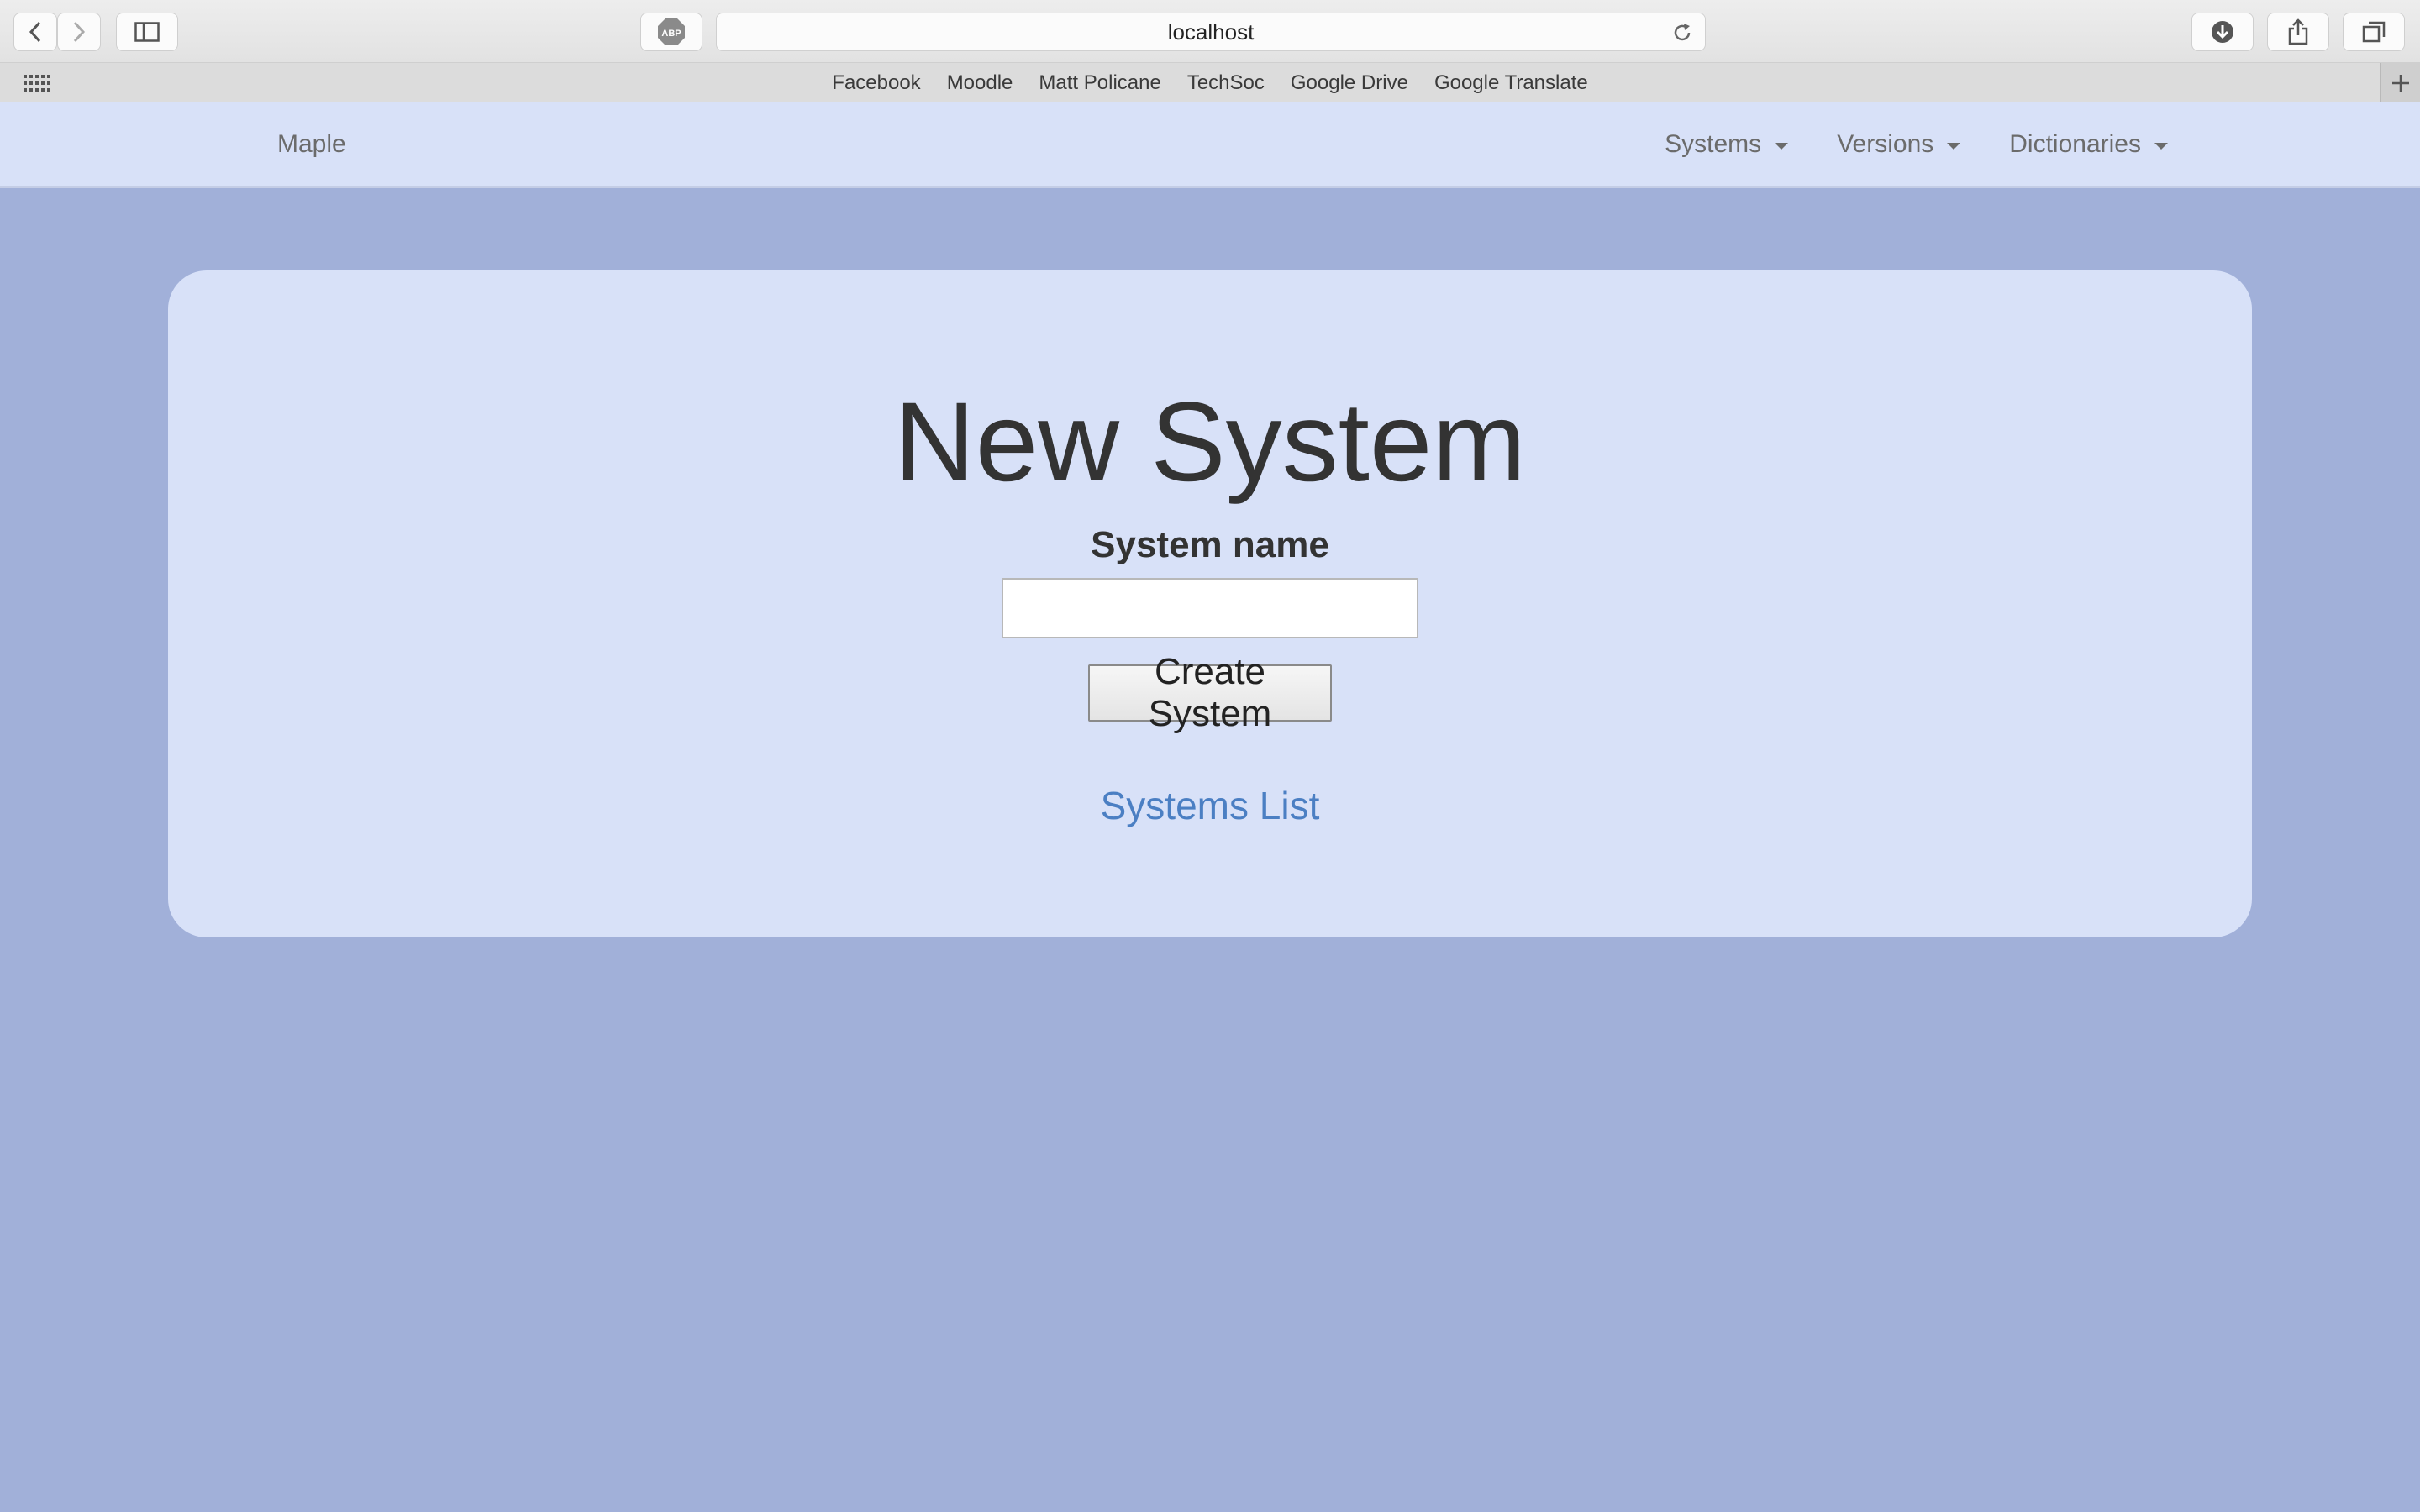  I want to click on url-text: localhost, so click(1211, 31).